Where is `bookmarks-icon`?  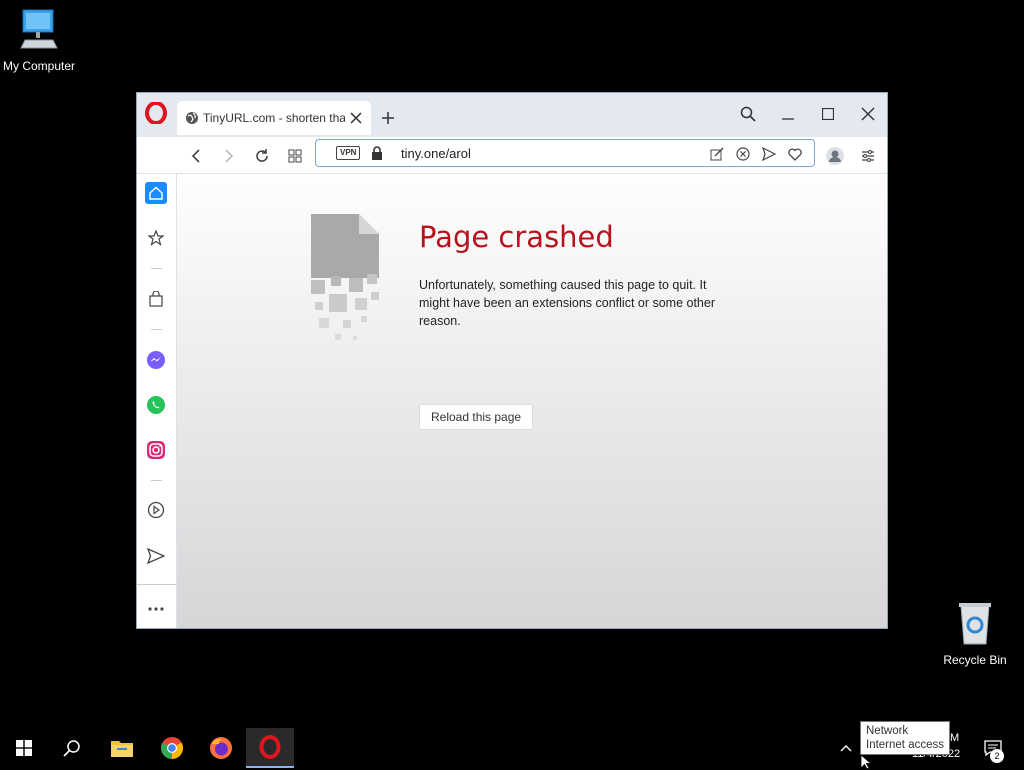
bookmarks-icon is located at coordinates (156, 238).